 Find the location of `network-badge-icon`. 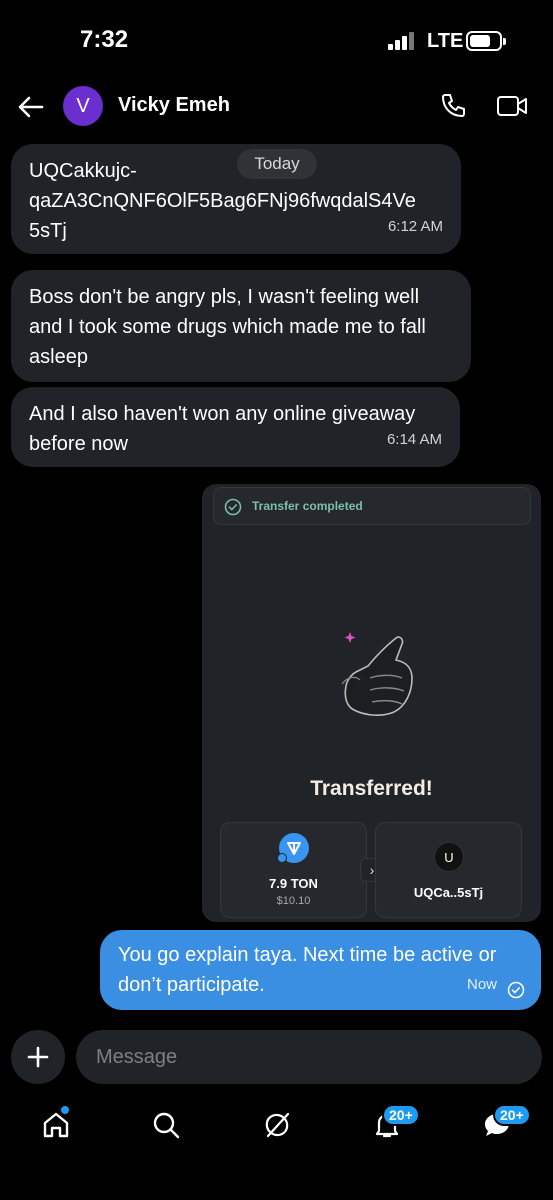

network-badge-icon is located at coordinates (282, 858).